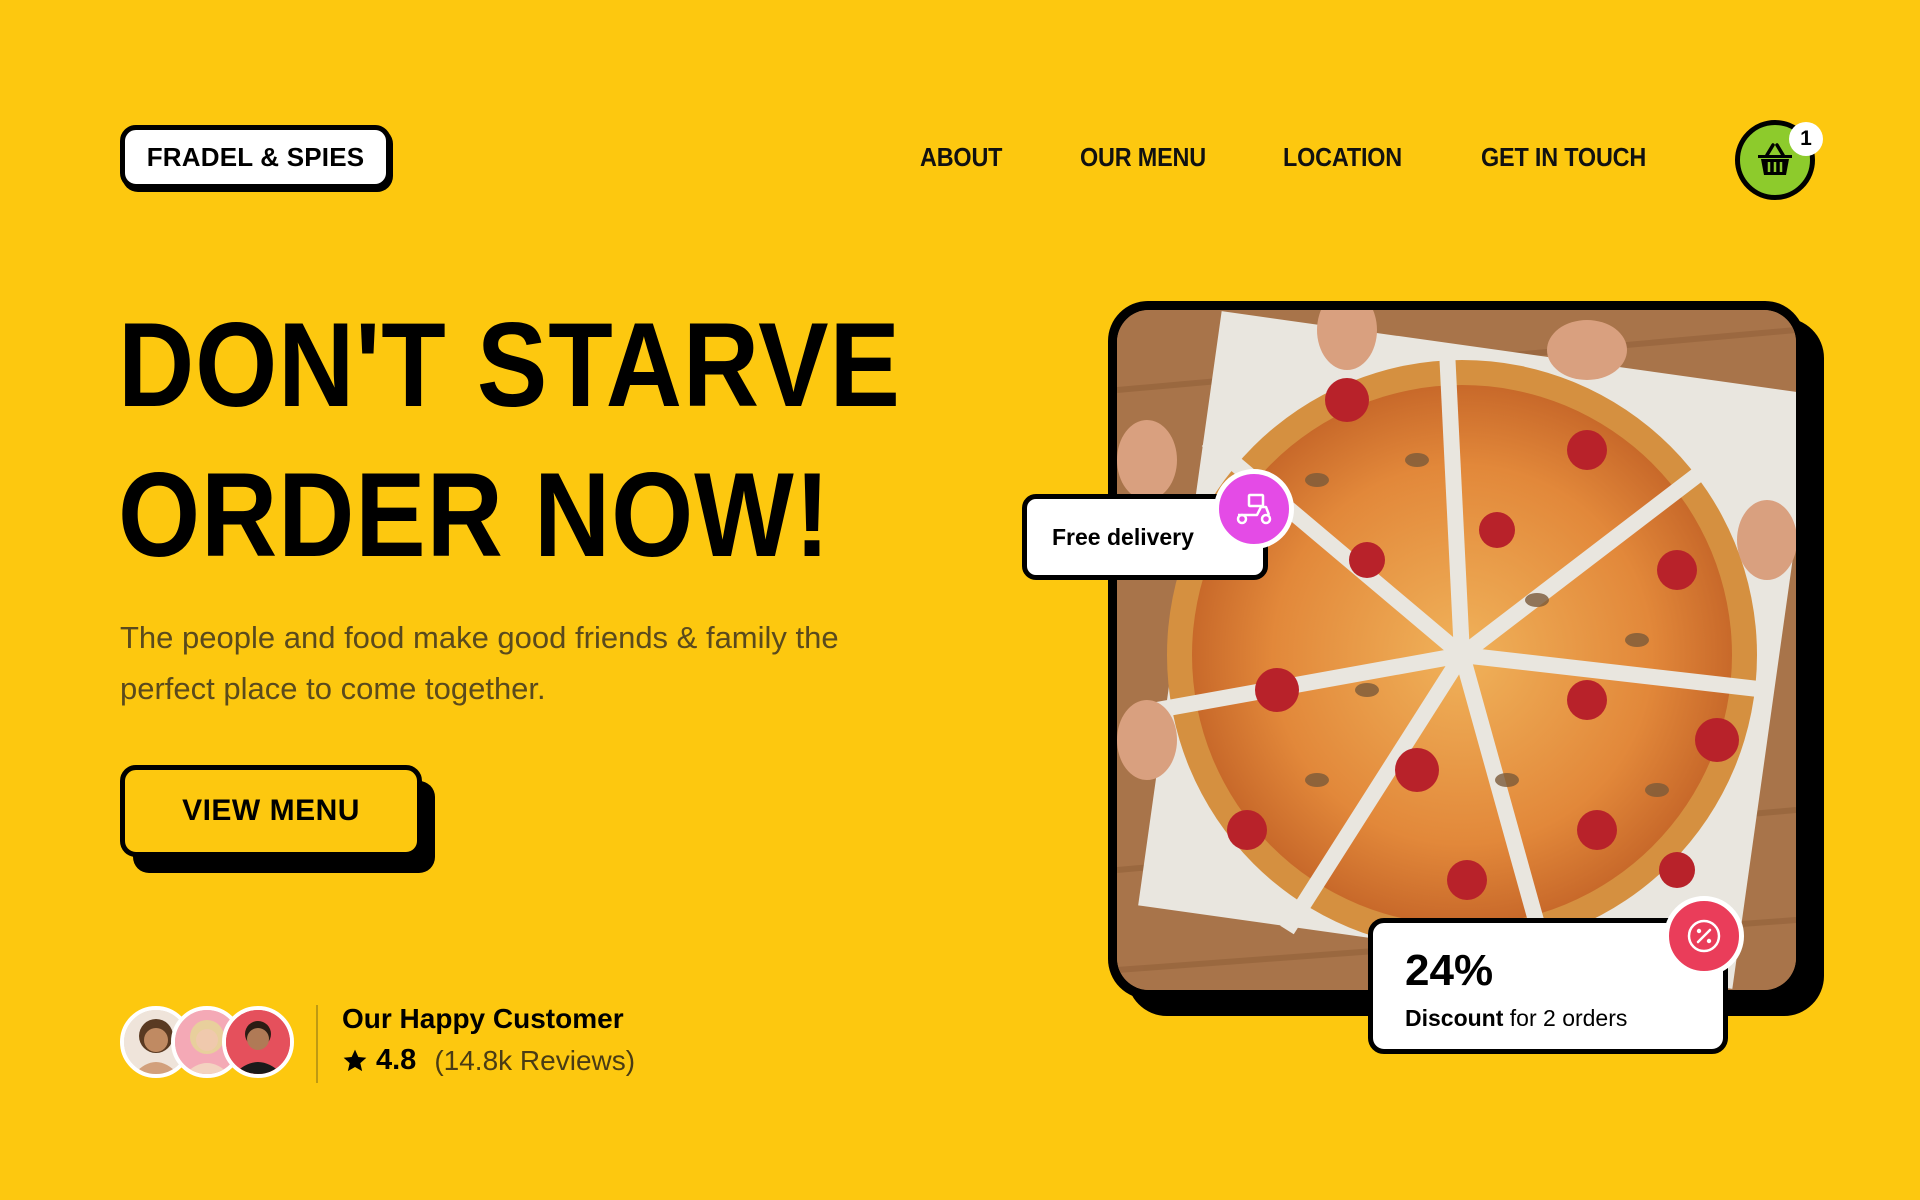 This screenshot has height=1200, width=1920. I want to click on delivery-icon-badge, so click(1254, 509).